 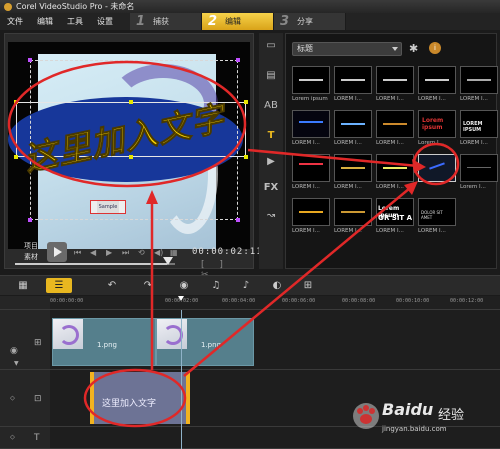 What do you see at coordinates (105, 21) in the screenshot?
I see `menu-settings: 设置` at bounding box center [105, 21].